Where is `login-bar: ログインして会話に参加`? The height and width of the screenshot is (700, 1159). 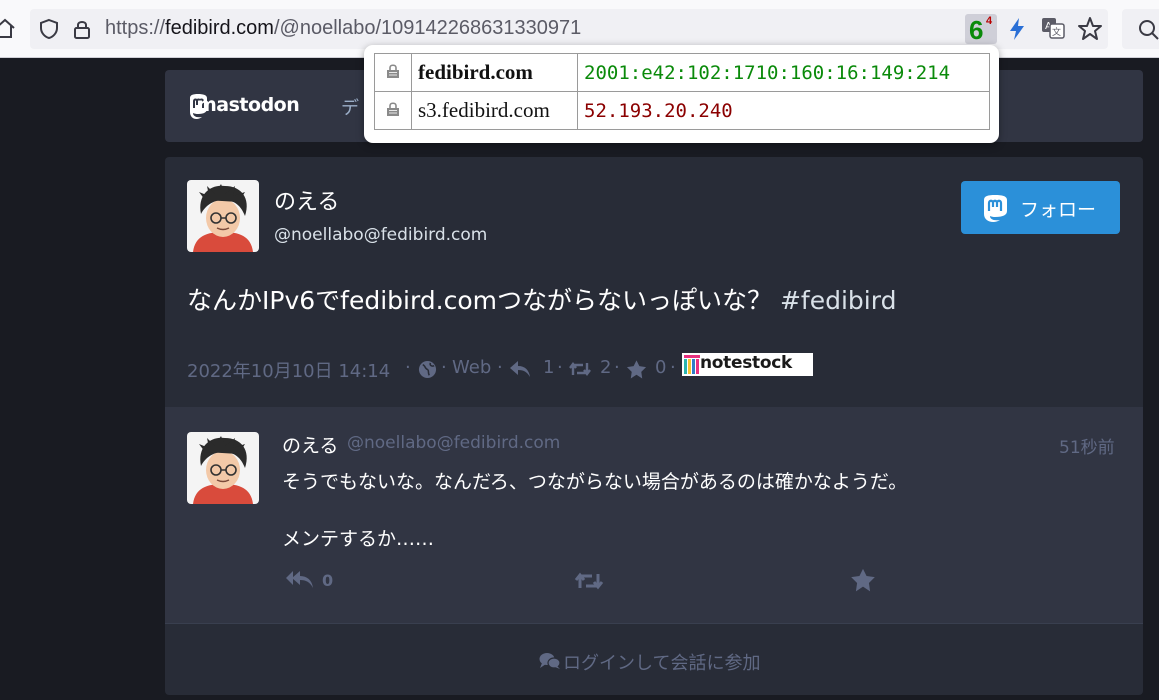 login-bar: ログインして会話に参加 is located at coordinates (654, 659).